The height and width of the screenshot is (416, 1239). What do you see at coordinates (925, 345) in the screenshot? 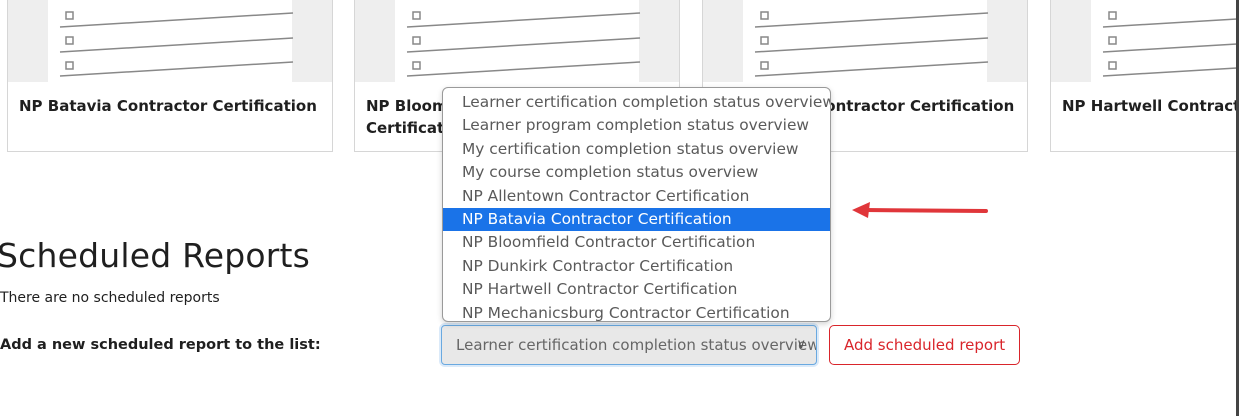
I see `add-scheduled-report-button: Add scheduled report` at bounding box center [925, 345].